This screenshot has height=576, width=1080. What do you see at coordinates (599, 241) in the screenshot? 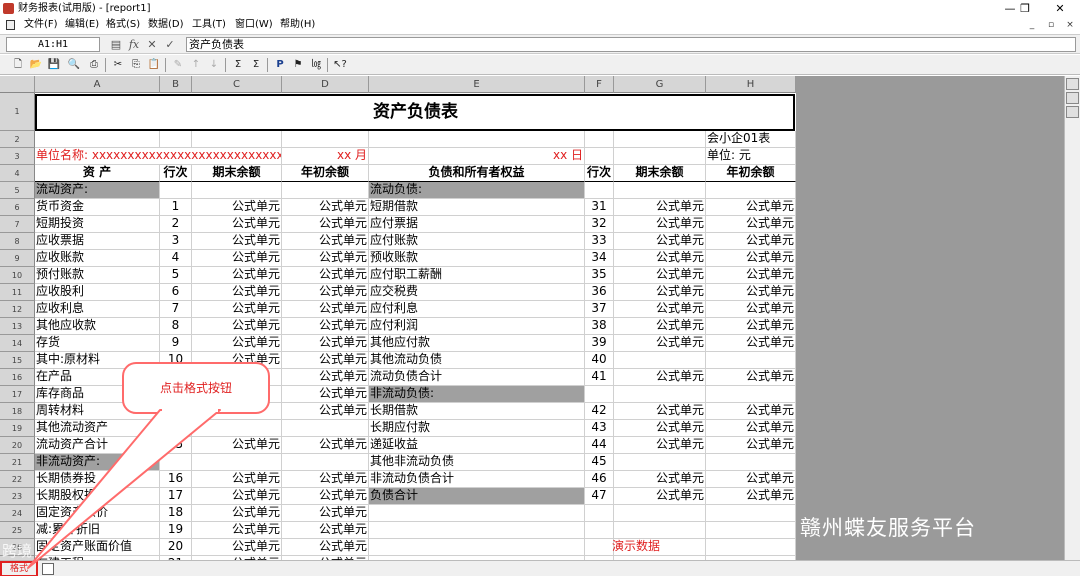
I see `table-cell: 33` at bounding box center [599, 241].